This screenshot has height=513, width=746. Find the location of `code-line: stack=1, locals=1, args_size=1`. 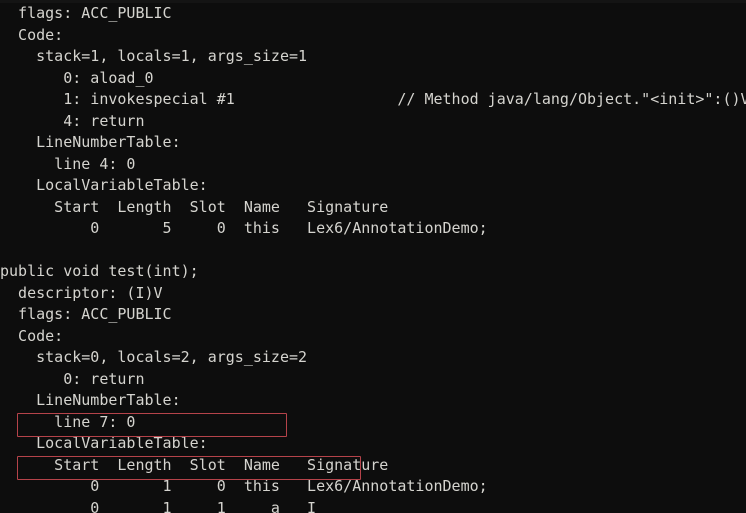

code-line: stack=1, locals=1, args_size=1 is located at coordinates (154, 56).